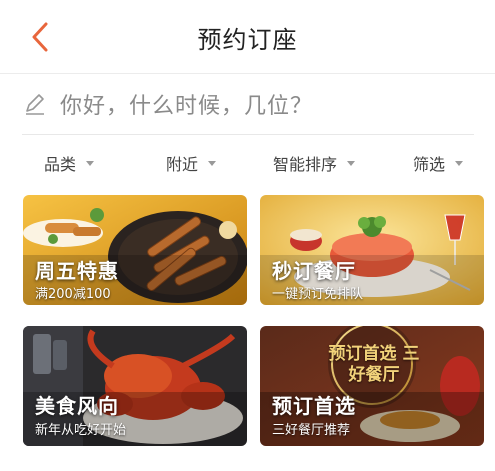 The image size is (495, 471). I want to click on prompt-divider, so click(248, 134).